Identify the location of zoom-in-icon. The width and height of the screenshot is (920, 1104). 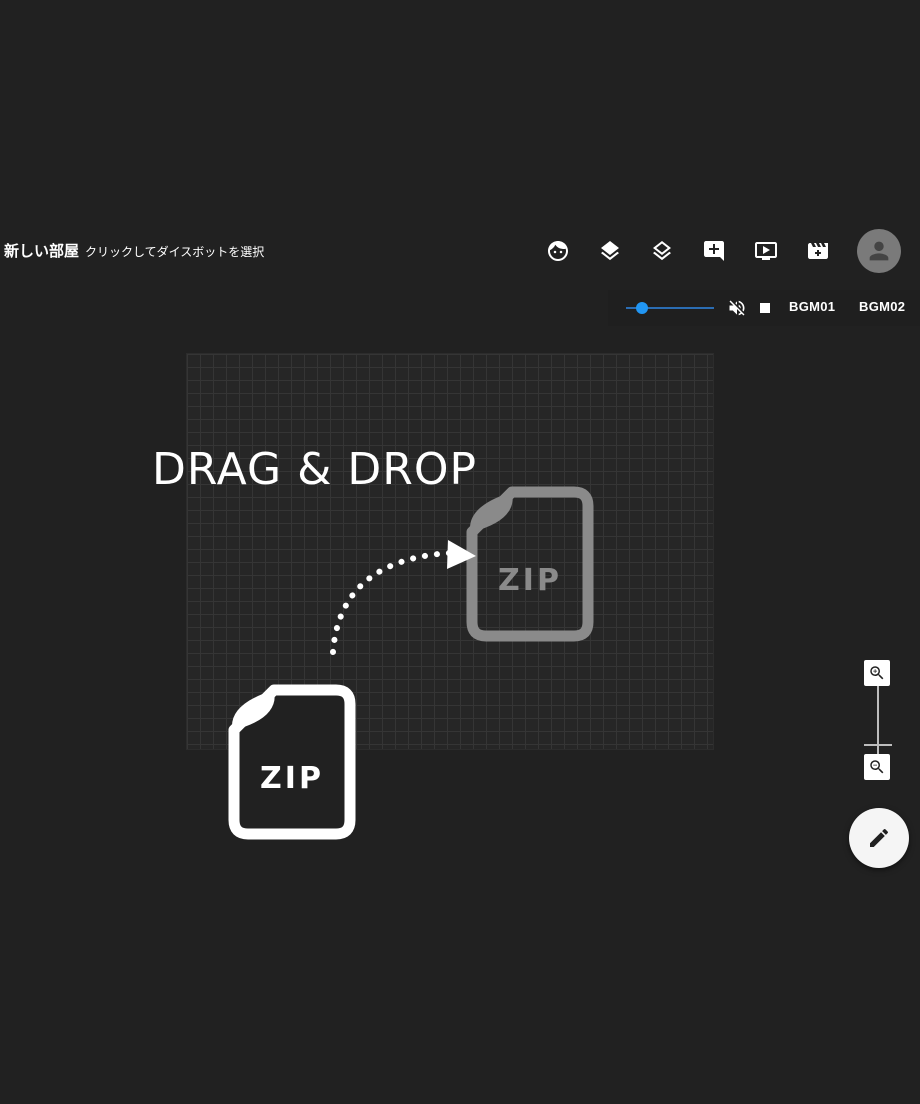
(877, 673).